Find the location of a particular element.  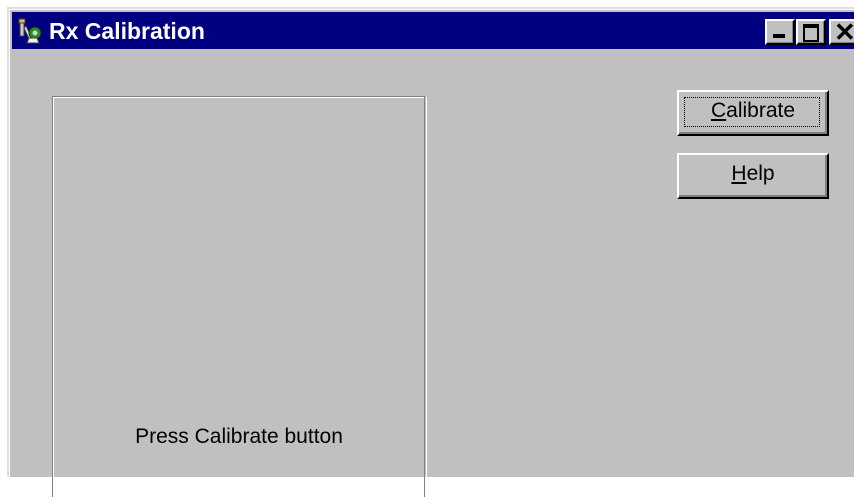

help-button: Help is located at coordinates (753, 176).